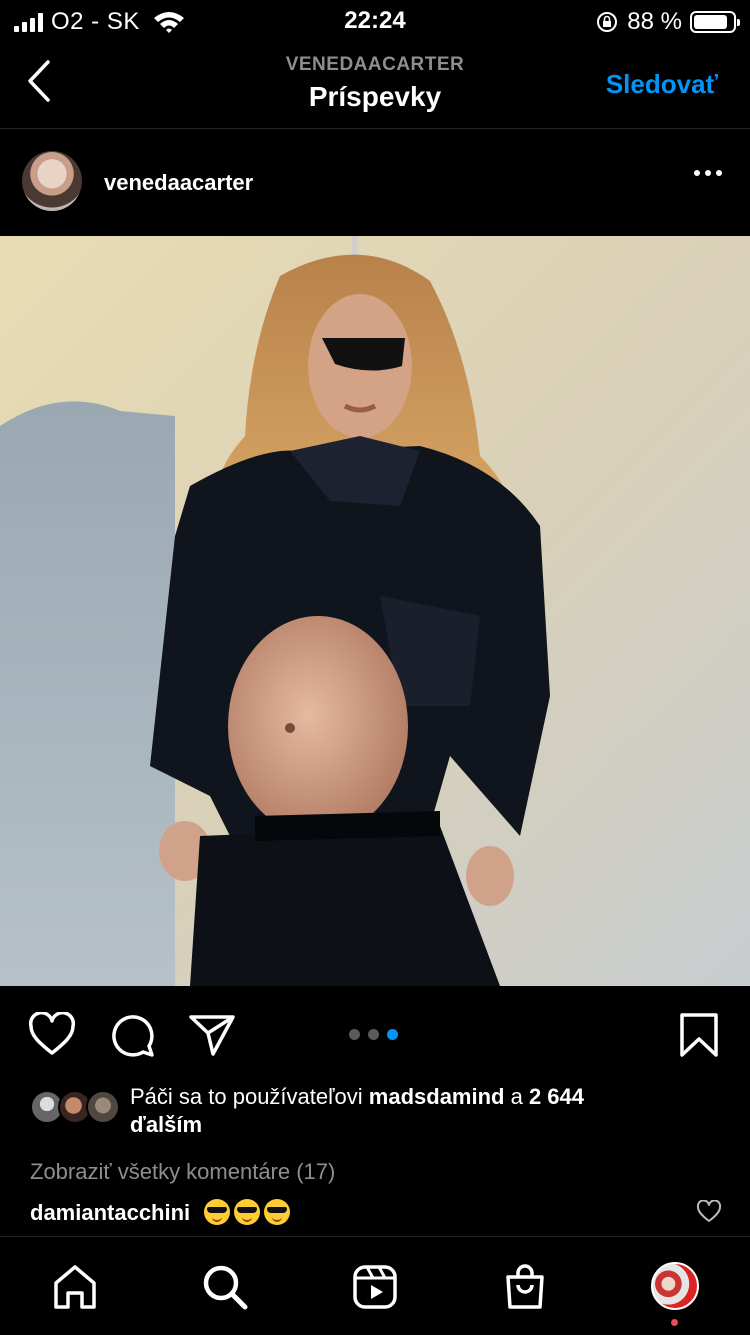  I want to click on view-all-comments-link: Zobraziť všetky komentáre (17), so click(182, 1172).